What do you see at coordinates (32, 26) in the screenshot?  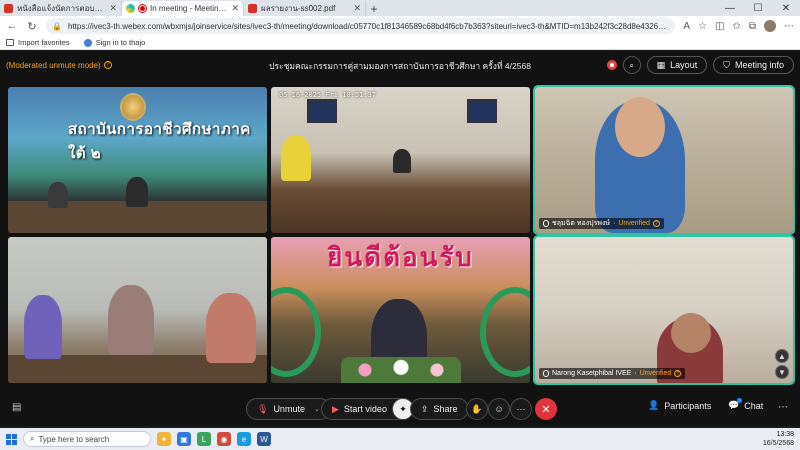 I see `reload-icon: ↻` at bounding box center [32, 26].